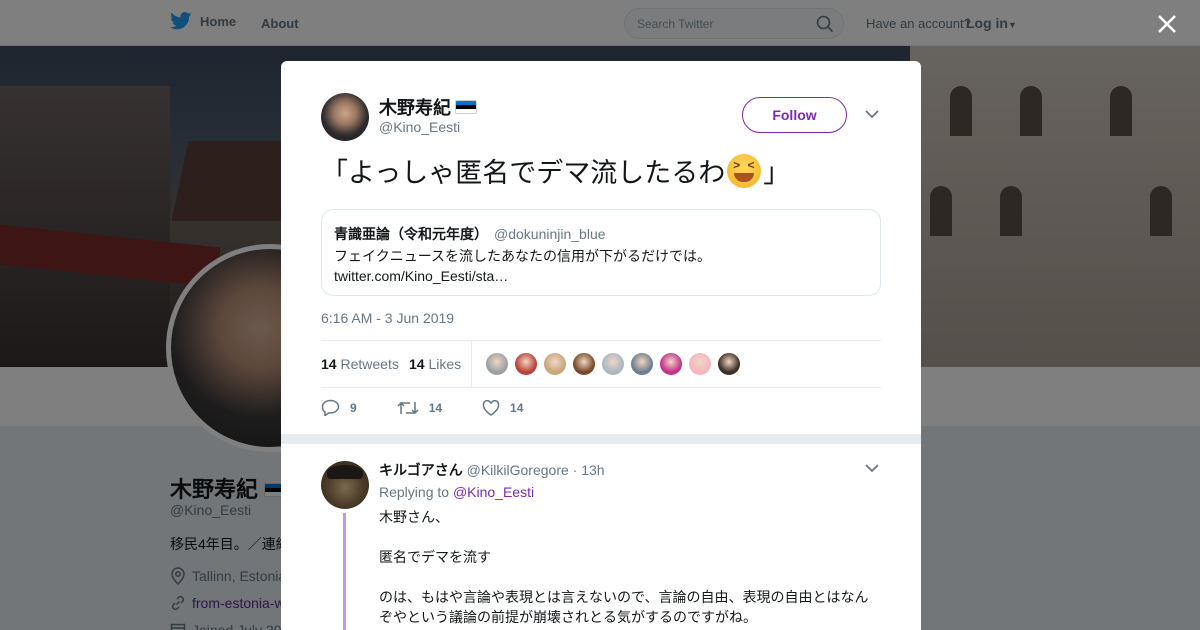 This screenshot has width=1200, height=630. What do you see at coordinates (345, 485) in the screenshot?
I see `reply-author-avatar` at bounding box center [345, 485].